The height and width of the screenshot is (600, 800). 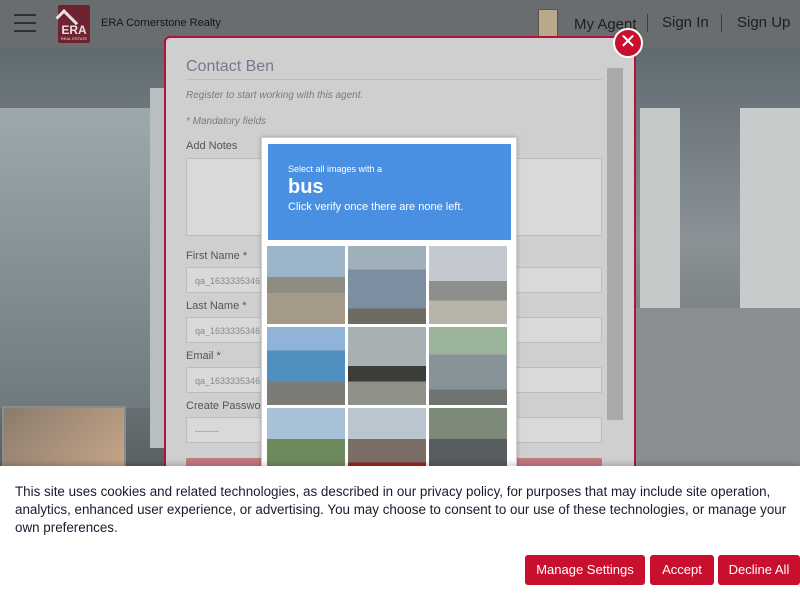 I want to click on email-label: Email *, so click(x=203, y=356).